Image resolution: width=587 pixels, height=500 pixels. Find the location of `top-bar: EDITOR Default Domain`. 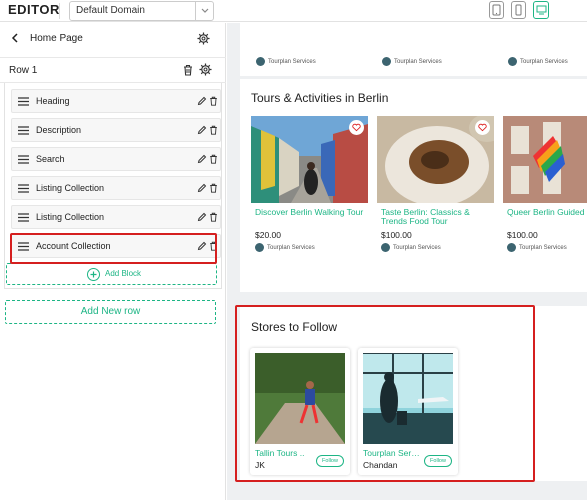

top-bar: EDITOR Default Domain is located at coordinates (293, 11).